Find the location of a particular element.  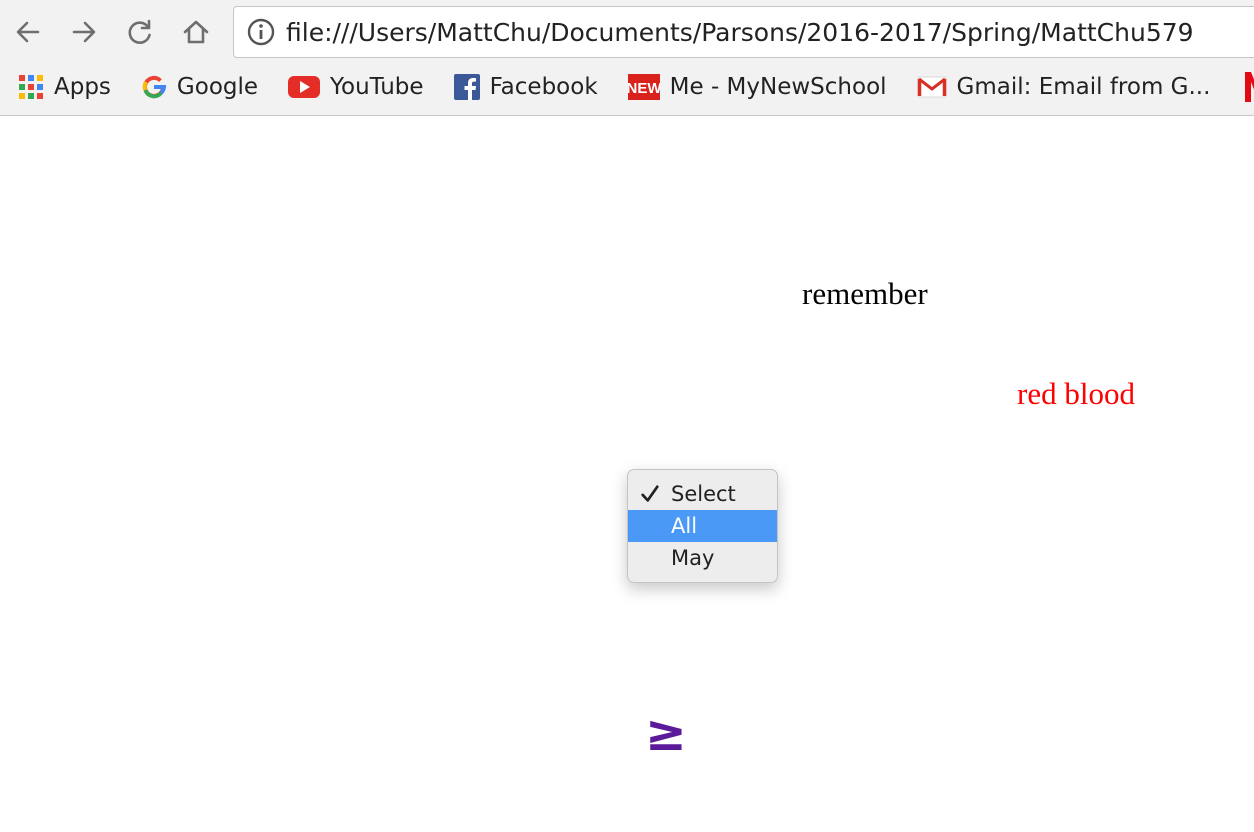

bookmark-apps: Apps is located at coordinates (61, 87).